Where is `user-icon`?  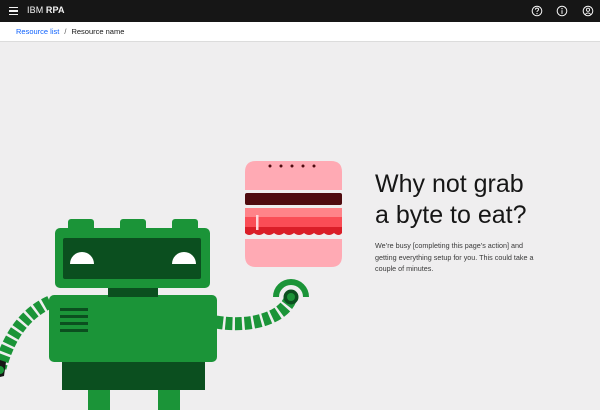
user-icon is located at coordinates (588, 11).